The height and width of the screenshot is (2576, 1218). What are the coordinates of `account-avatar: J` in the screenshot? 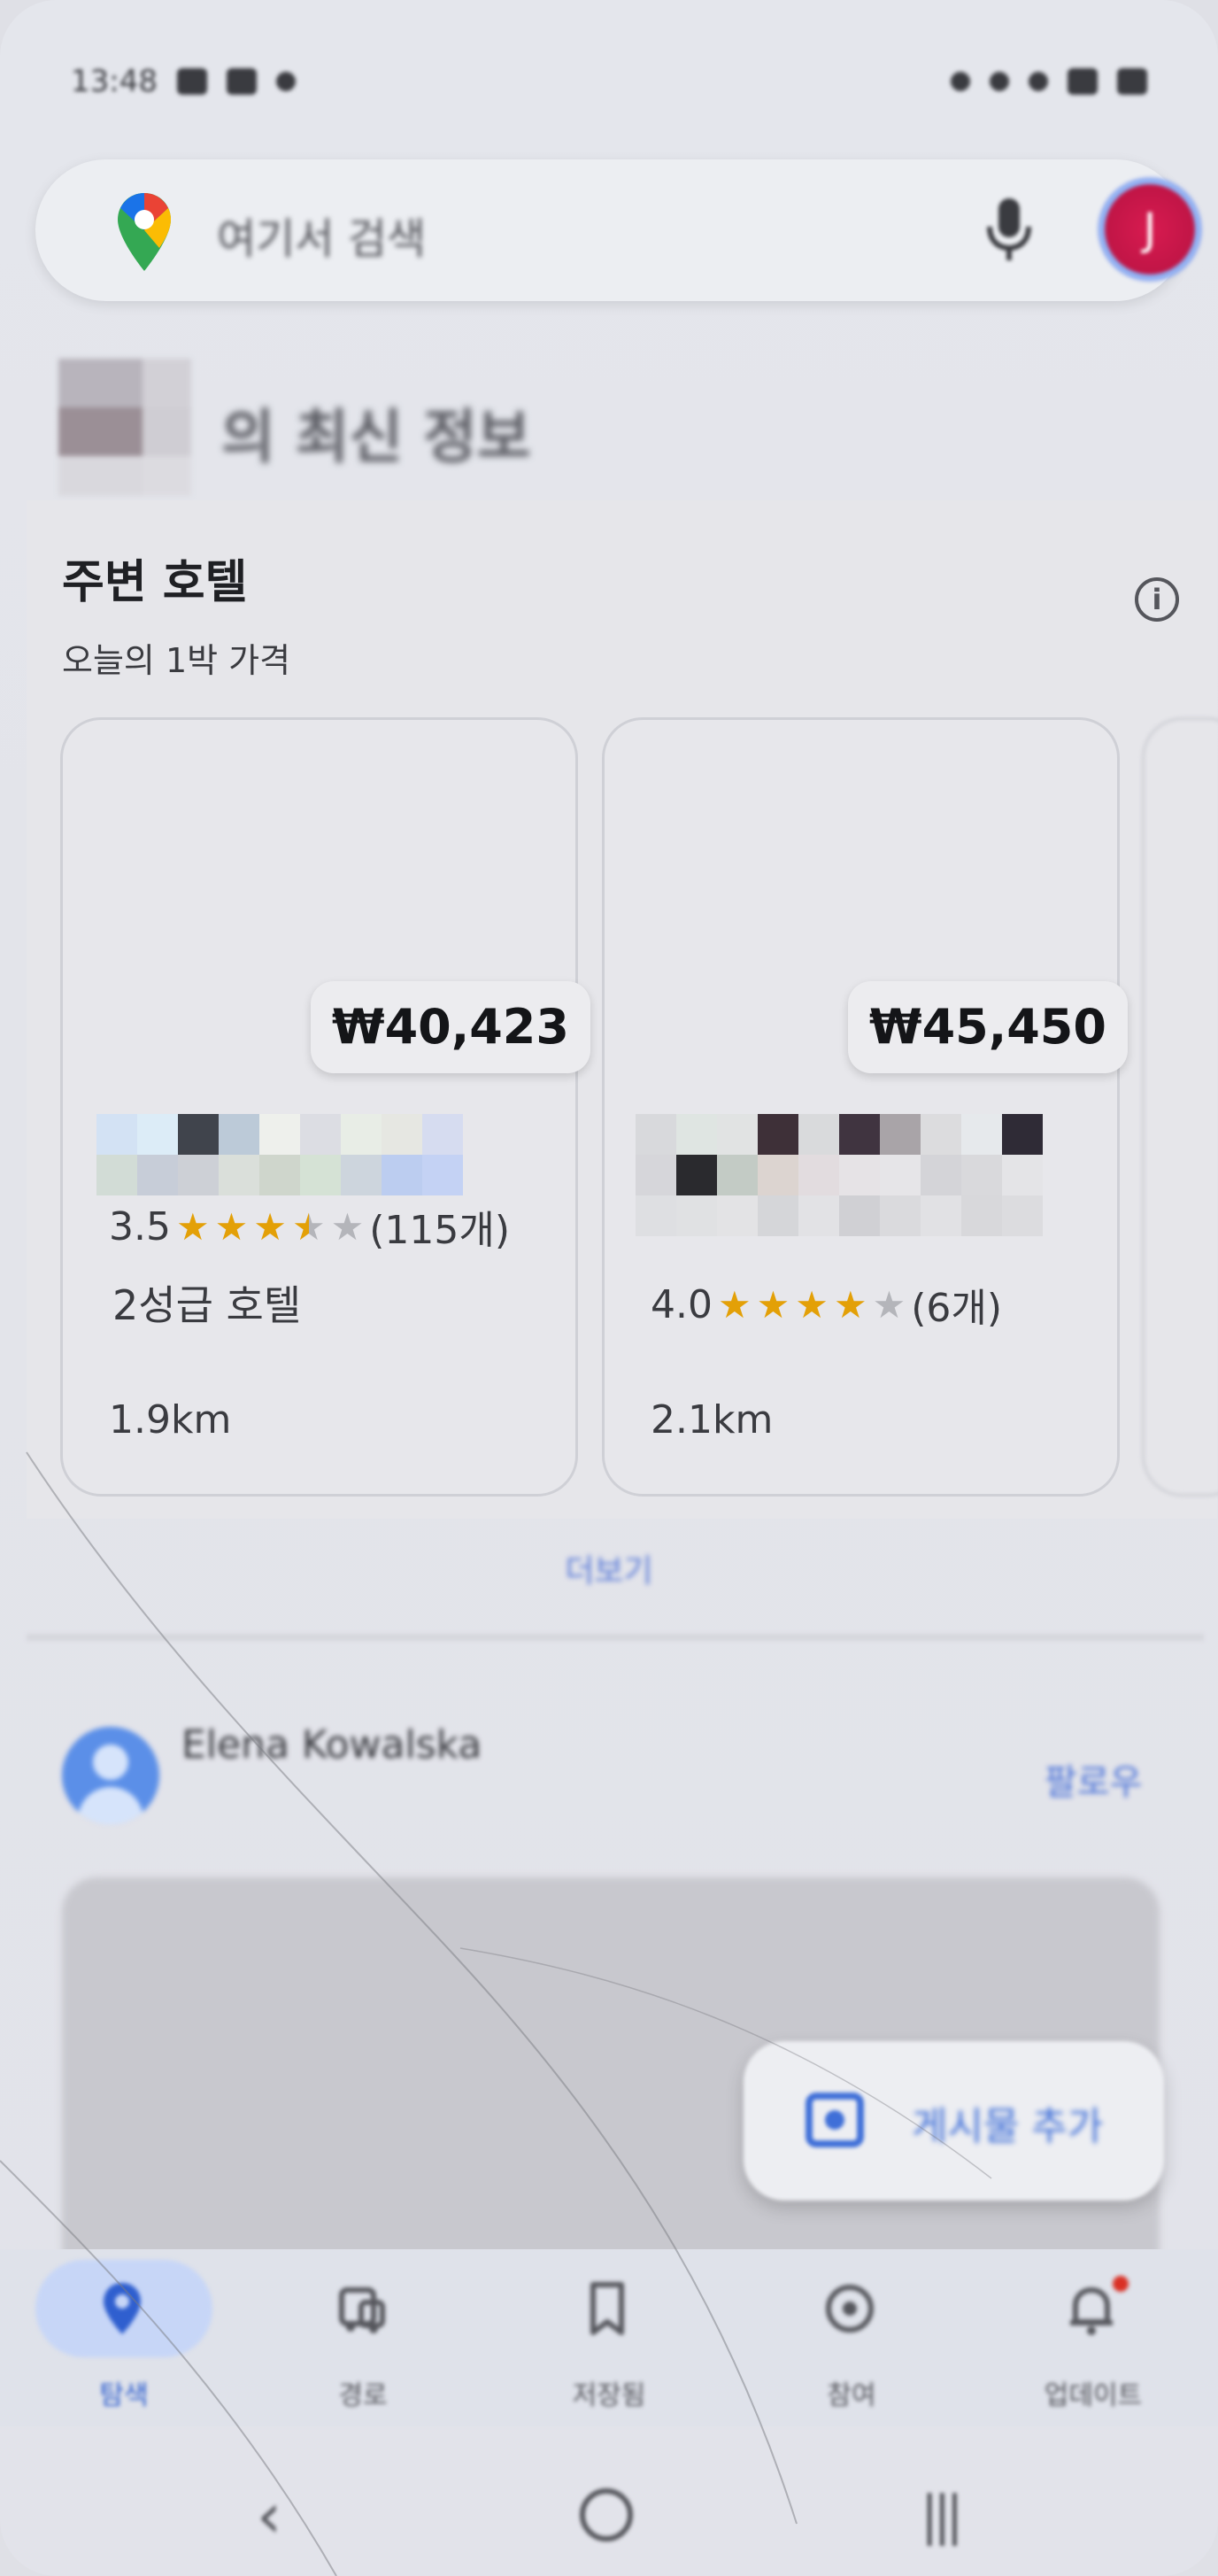 It's located at (1150, 229).